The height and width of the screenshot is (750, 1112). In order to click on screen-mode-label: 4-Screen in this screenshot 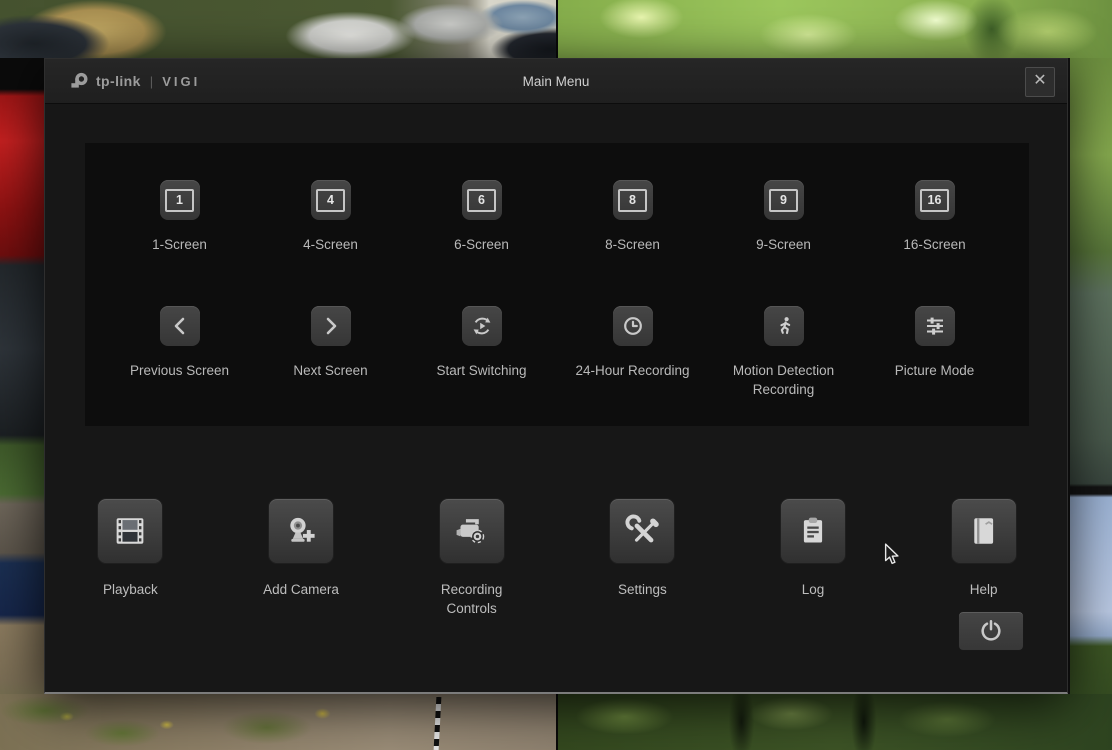, I will do `click(330, 244)`.